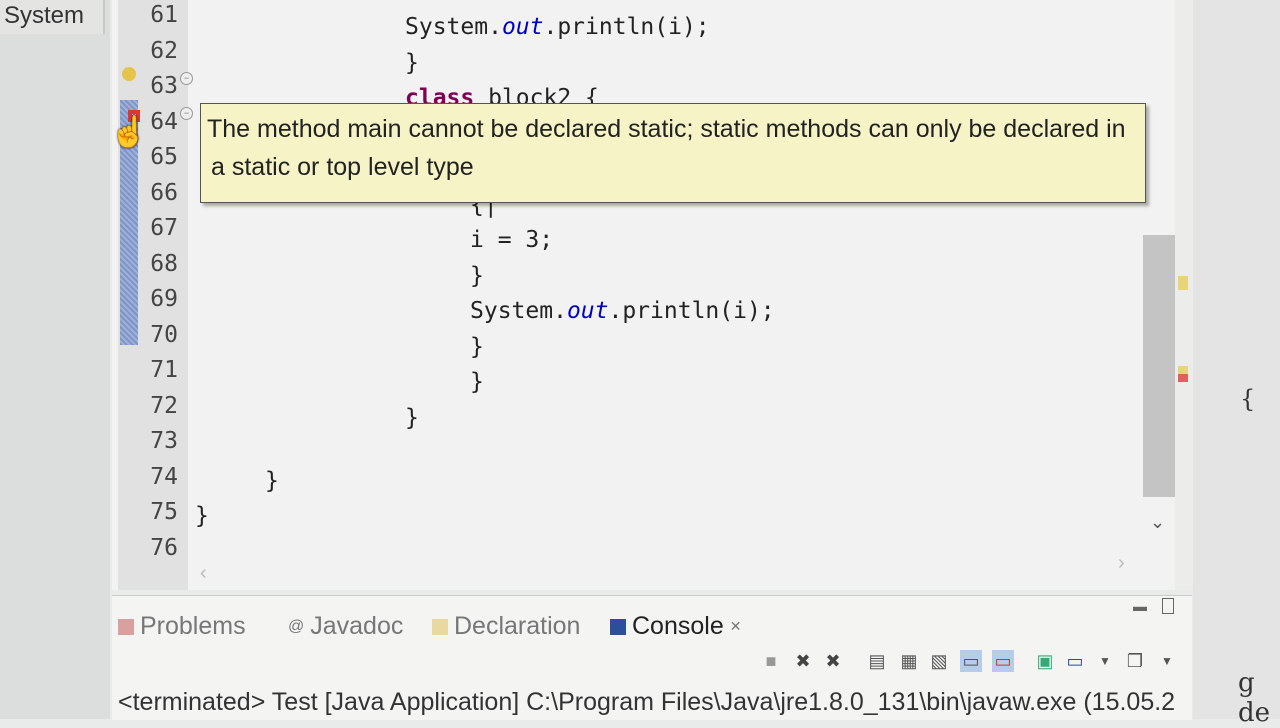 Image resolution: width=1280 pixels, height=728 pixels. I want to click on maximize-icon, so click(1168, 606).